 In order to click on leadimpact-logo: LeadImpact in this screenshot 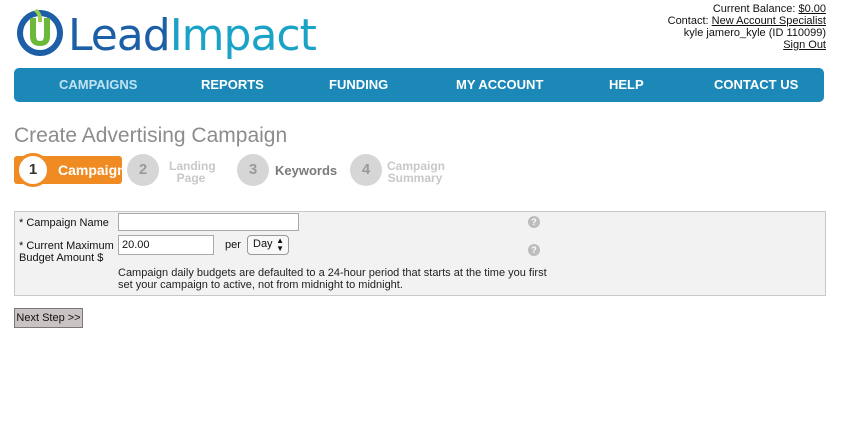, I will do `click(165, 35)`.